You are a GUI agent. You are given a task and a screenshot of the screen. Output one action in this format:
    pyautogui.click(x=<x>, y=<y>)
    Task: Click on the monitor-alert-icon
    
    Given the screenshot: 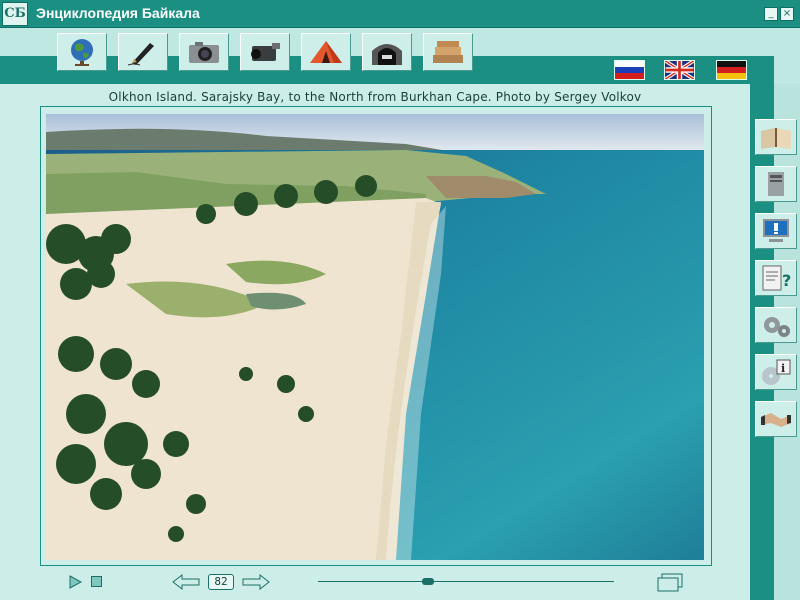 What is the action you would take?
    pyautogui.click(x=776, y=230)
    